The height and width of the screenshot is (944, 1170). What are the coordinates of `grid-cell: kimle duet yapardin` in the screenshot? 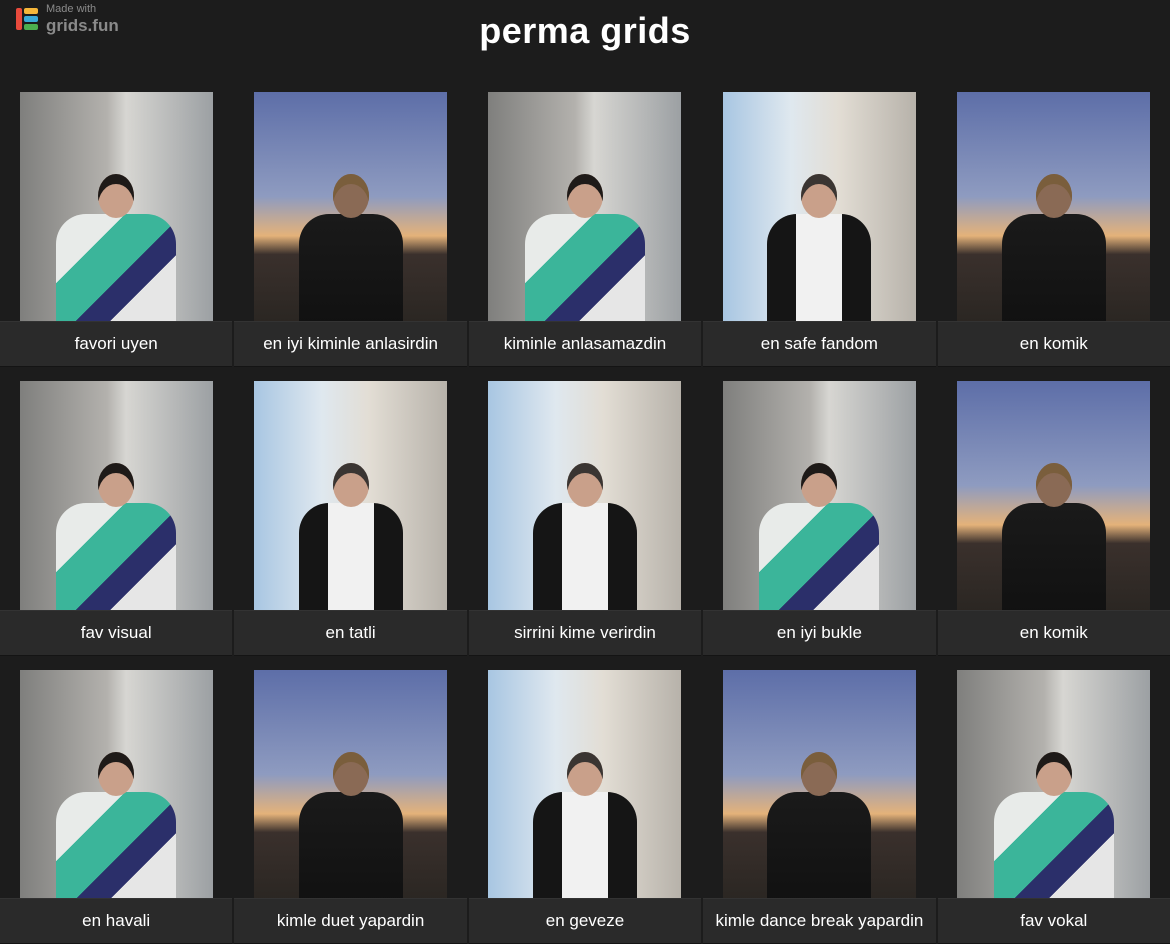 It's located at (350, 800).